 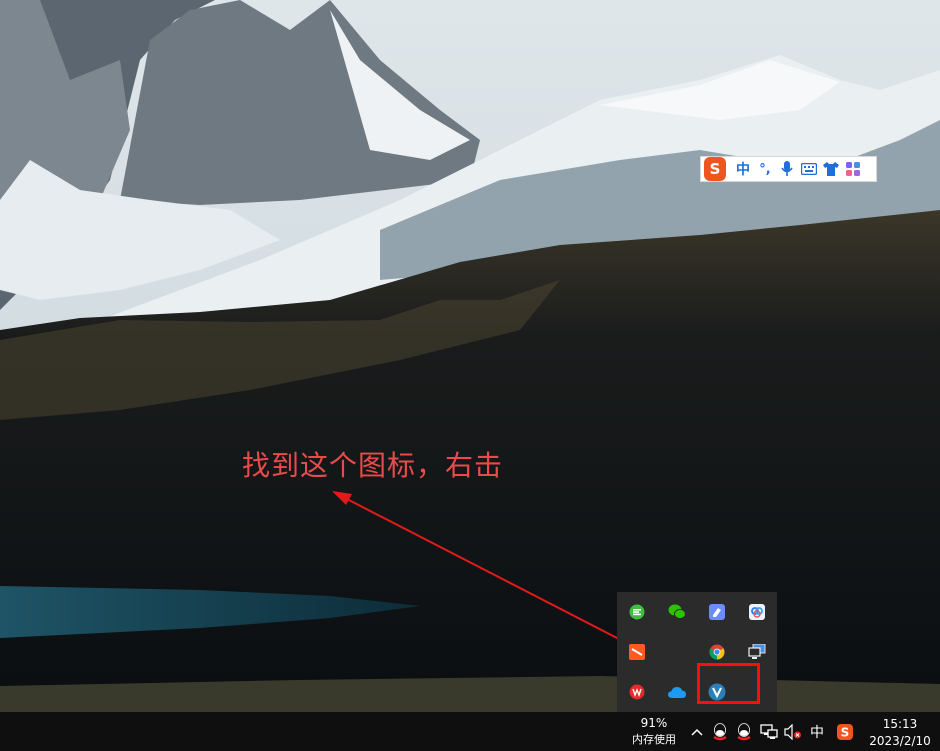 What do you see at coordinates (765, 169) in the screenshot?
I see `ime-punctuation-toggle: °,` at bounding box center [765, 169].